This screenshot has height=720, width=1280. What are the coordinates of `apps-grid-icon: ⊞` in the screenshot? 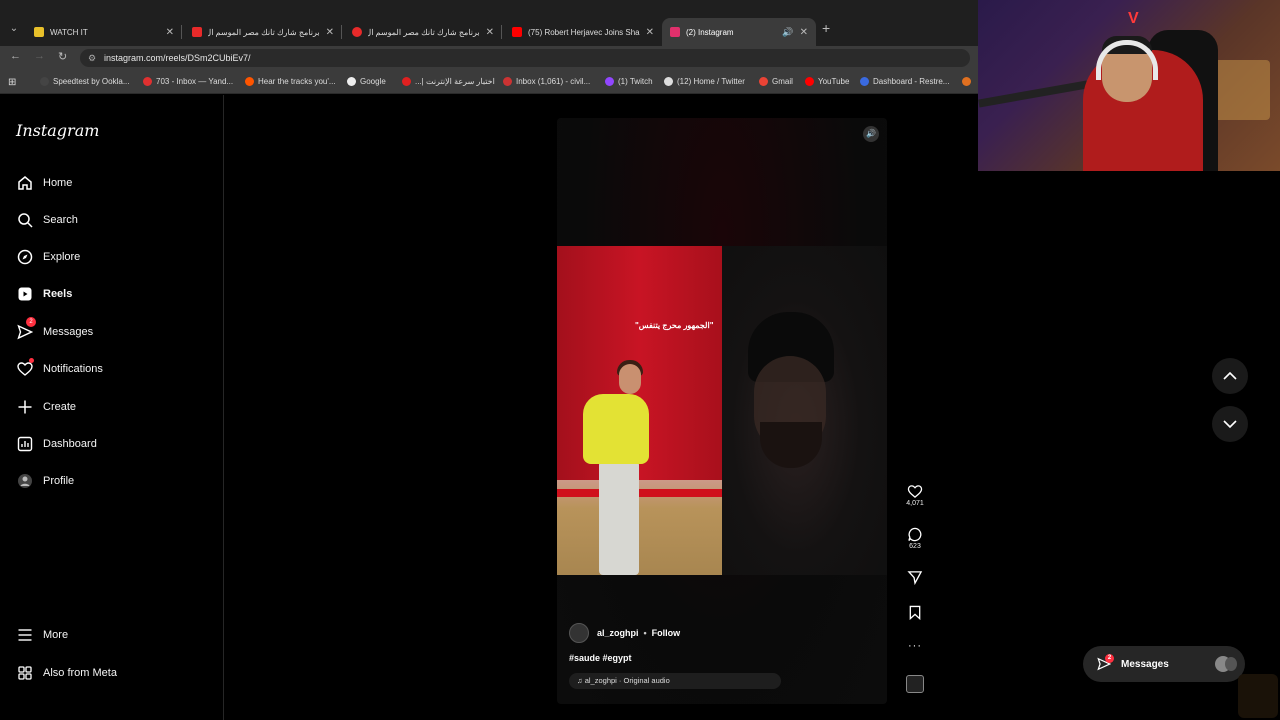 It's located at (12, 82).